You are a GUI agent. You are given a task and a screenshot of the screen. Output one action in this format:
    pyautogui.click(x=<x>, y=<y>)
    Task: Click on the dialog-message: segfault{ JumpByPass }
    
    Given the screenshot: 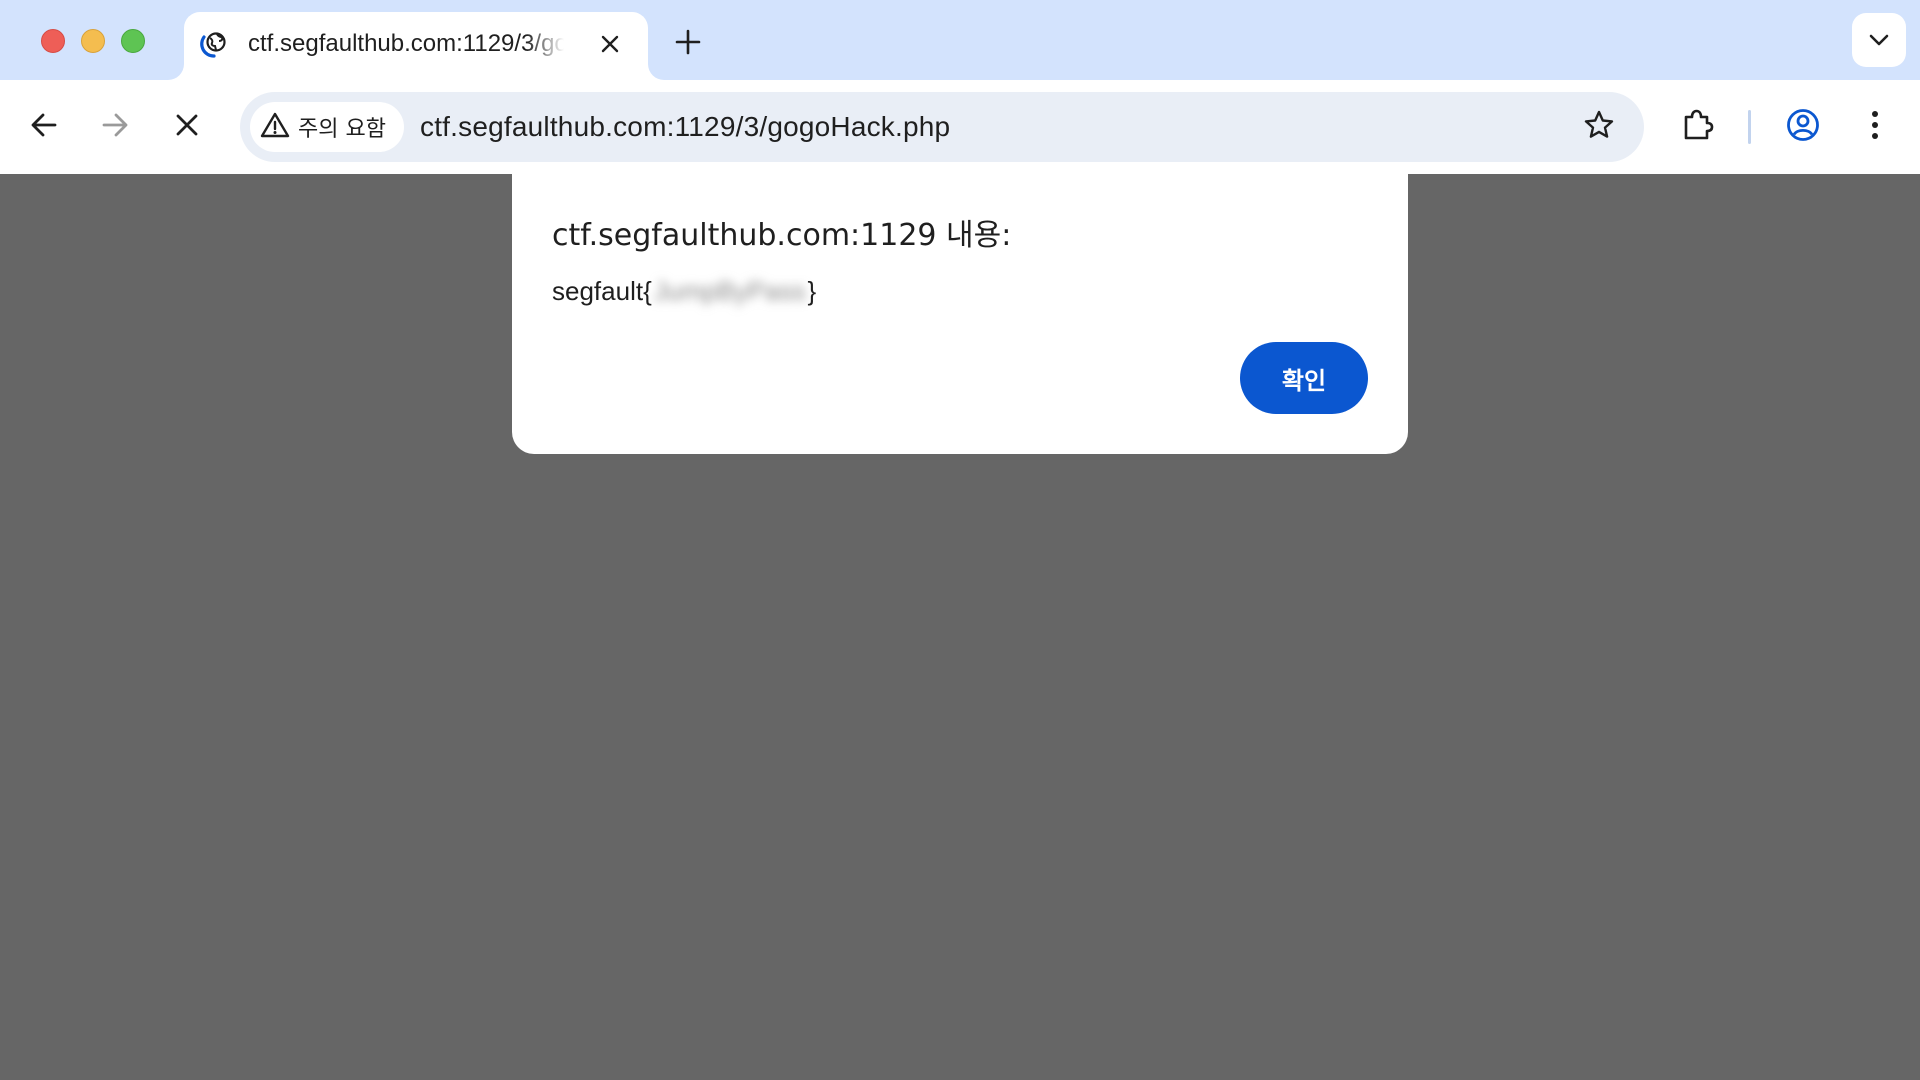 What is the action you would take?
    pyautogui.click(x=684, y=291)
    